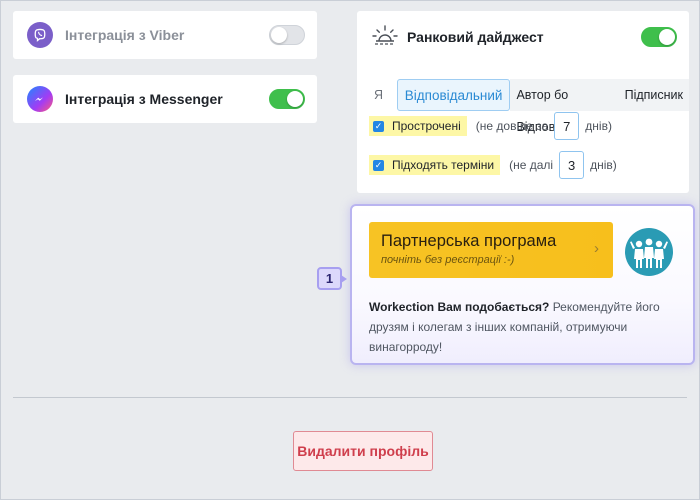 This screenshot has width=700, height=500. Describe the element at coordinates (653, 95) in the screenshot. I see `role-option-subscriber: Підписник` at that location.